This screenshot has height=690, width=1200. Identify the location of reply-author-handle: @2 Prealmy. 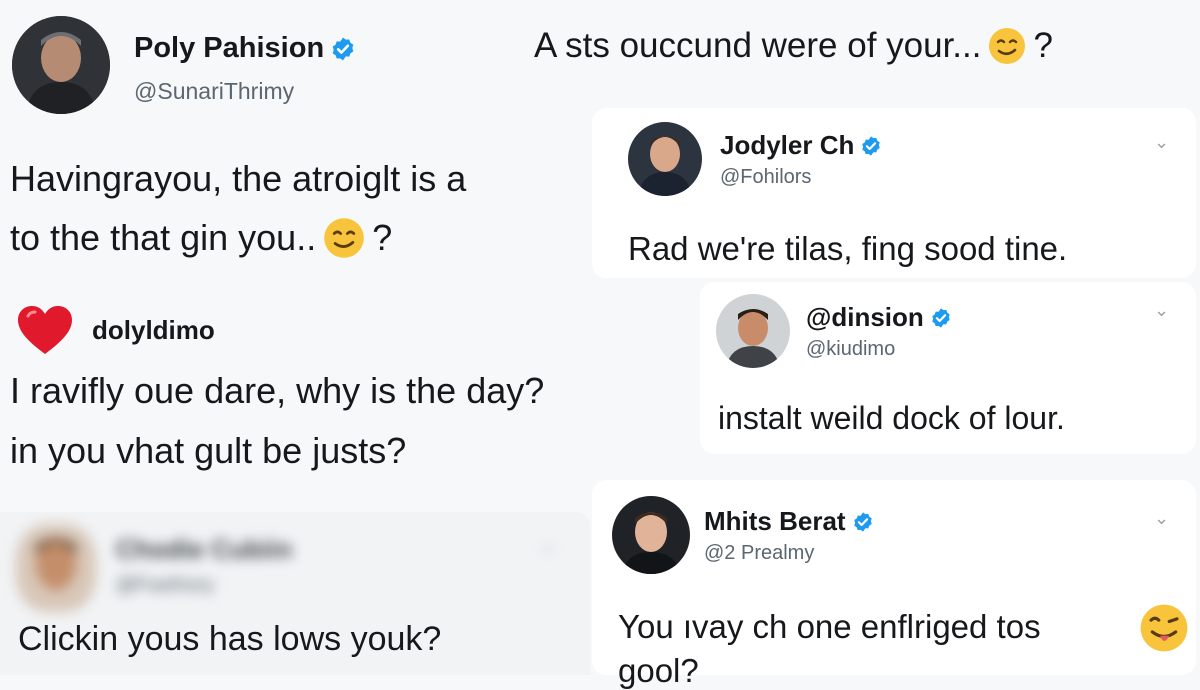
(759, 553).